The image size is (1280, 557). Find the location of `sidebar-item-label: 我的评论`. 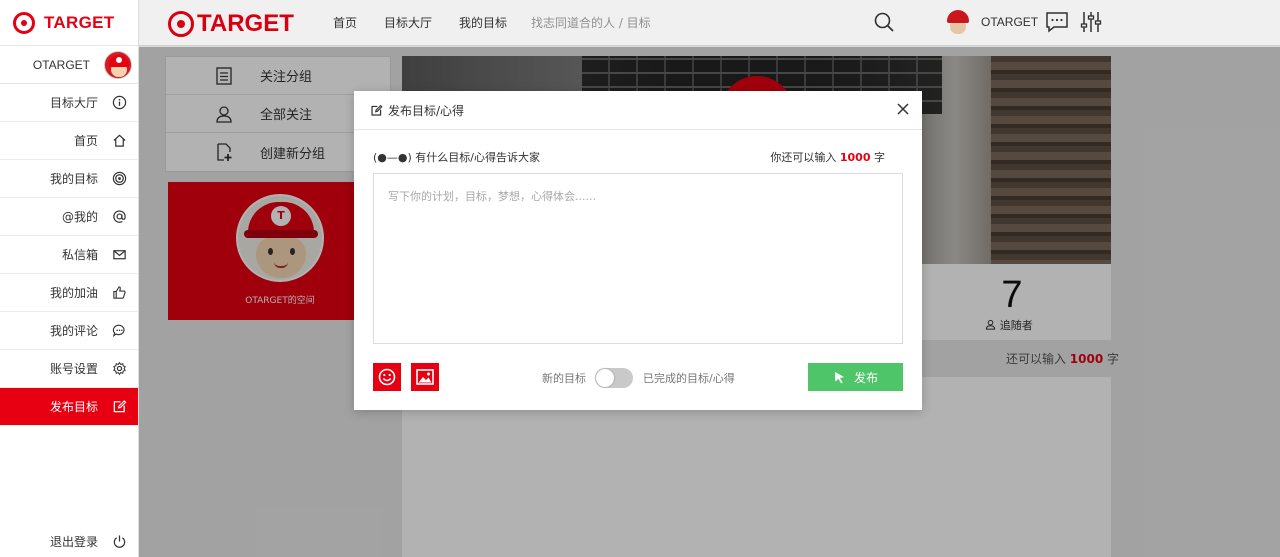

sidebar-item-label: 我的评论 is located at coordinates (73, 331).